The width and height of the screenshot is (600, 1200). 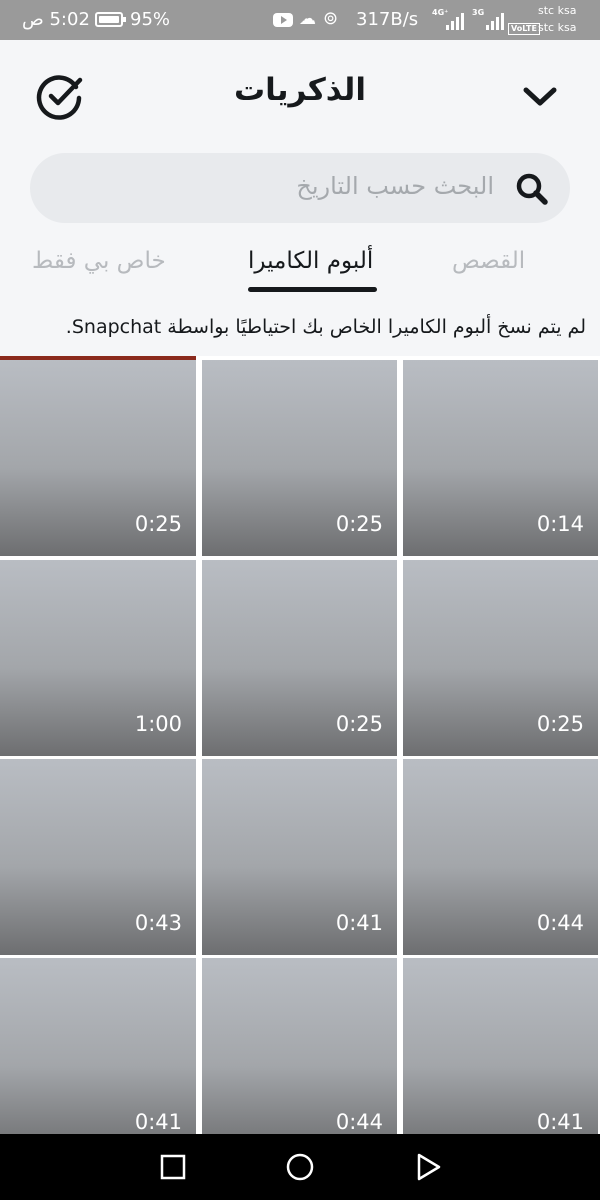 What do you see at coordinates (99, 261) in the screenshot?
I see `tab-my-eyes-only: خاص بي فقط` at bounding box center [99, 261].